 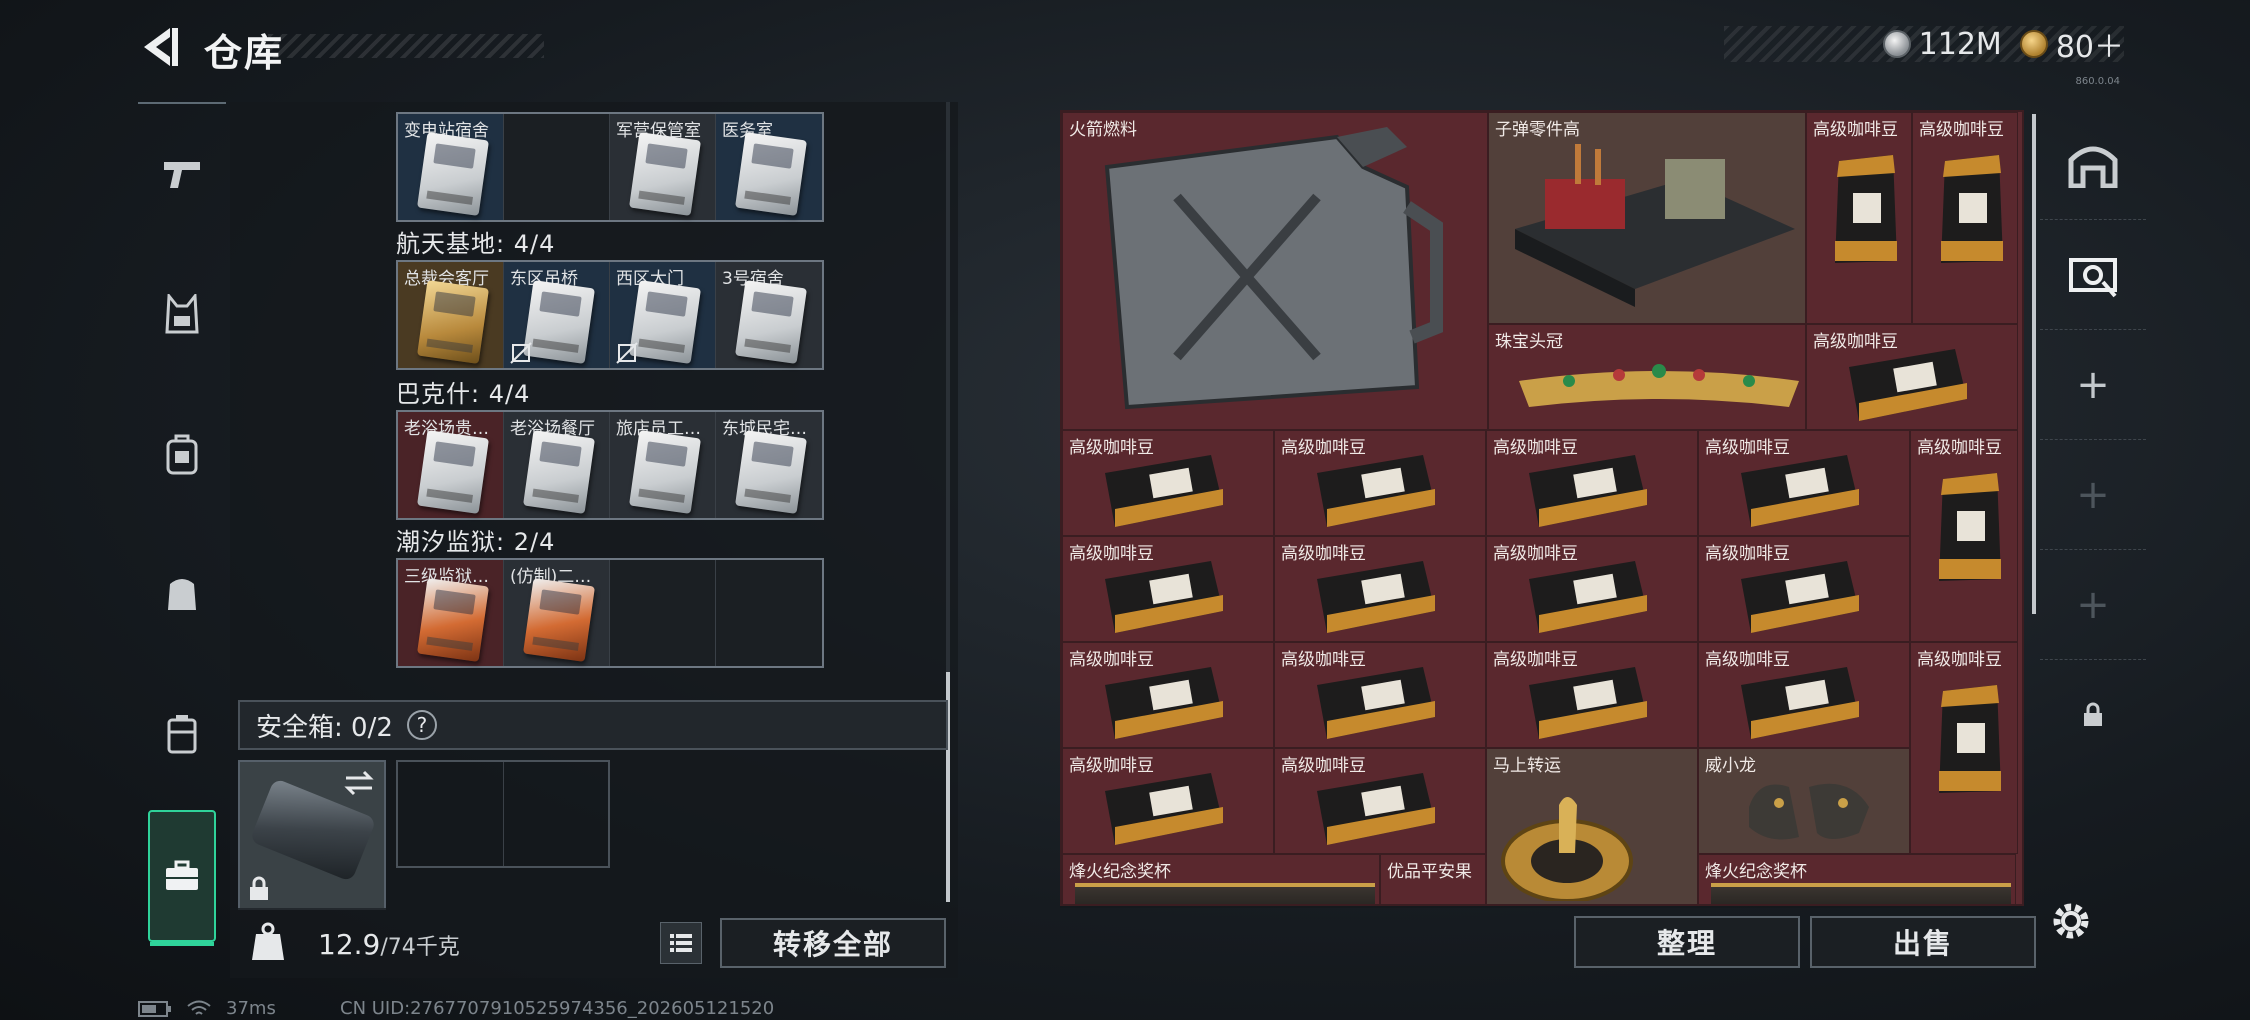 I want to click on settings-gear-icon, so click(x=2071, y=921).